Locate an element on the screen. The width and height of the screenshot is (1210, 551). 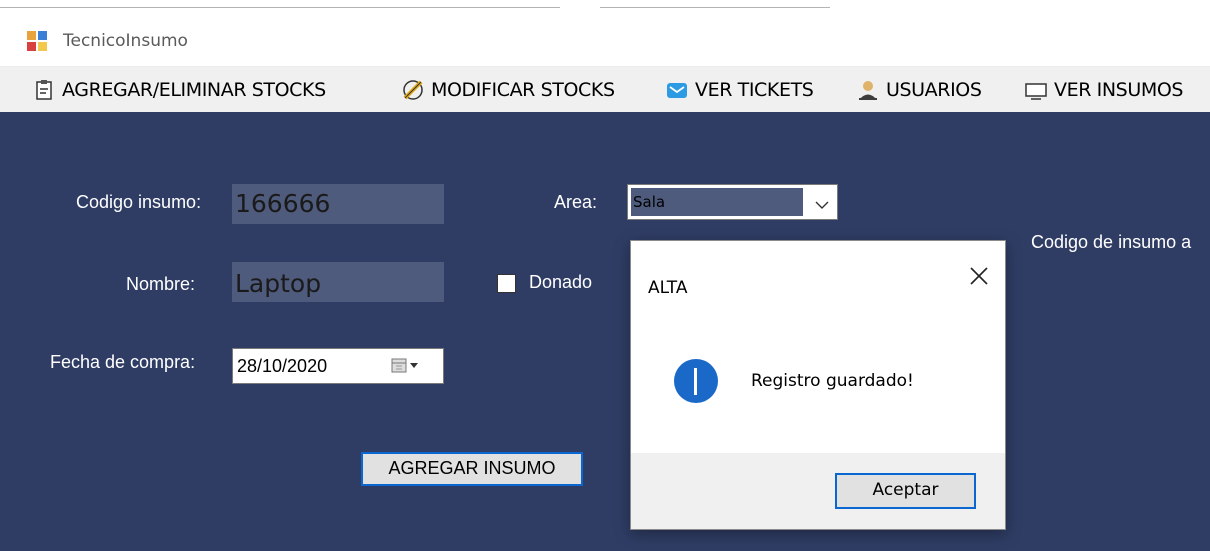
menu-item-ver-tickets: VER TICKETS is located at coordinates (740, 90).